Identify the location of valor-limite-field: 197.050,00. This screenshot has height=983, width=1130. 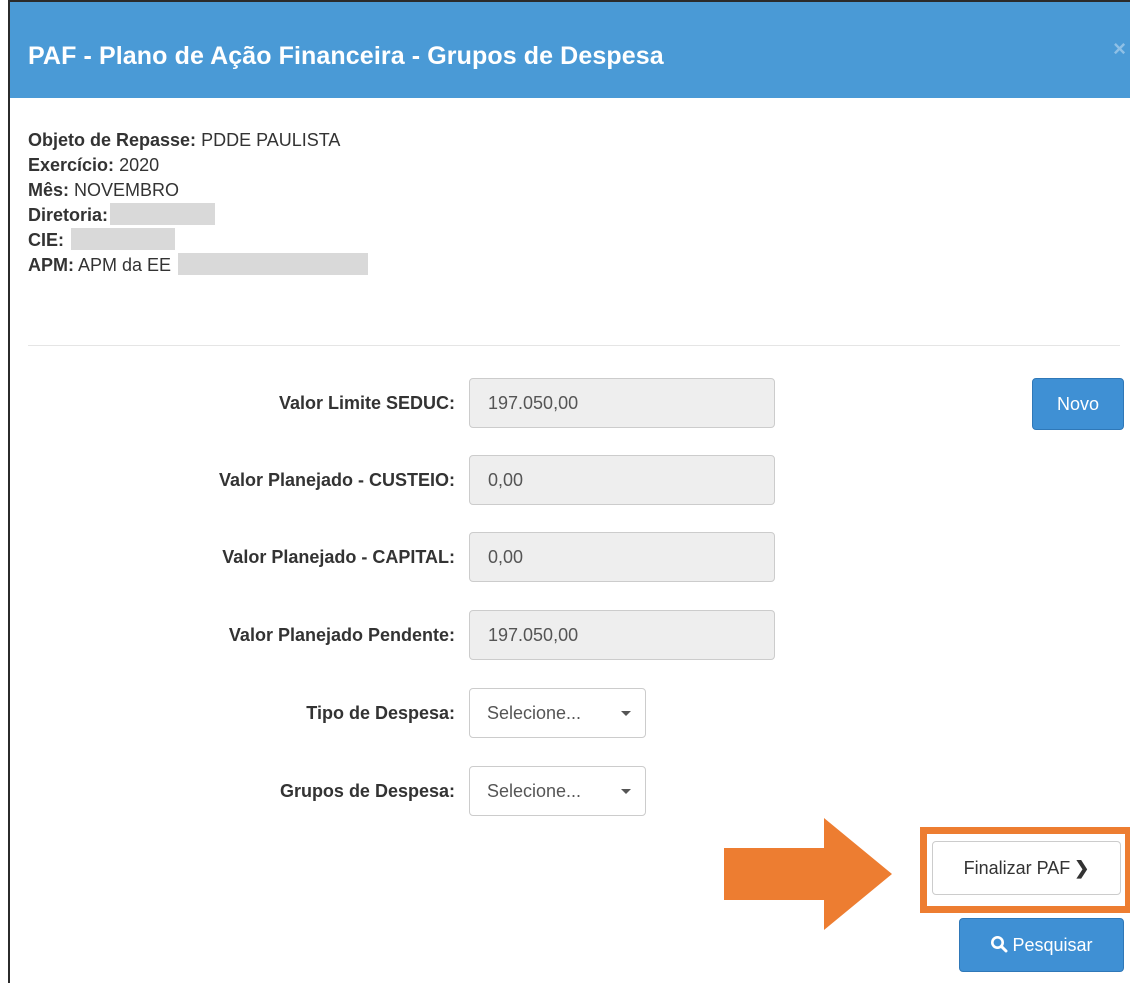
(622, 403).